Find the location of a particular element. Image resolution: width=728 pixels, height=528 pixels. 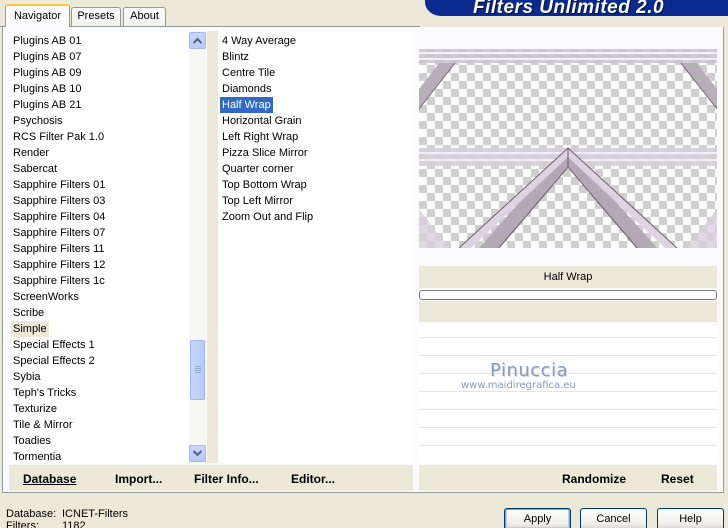

category-item: Sapphire Filters 01 is located at coordinates (59, 185).